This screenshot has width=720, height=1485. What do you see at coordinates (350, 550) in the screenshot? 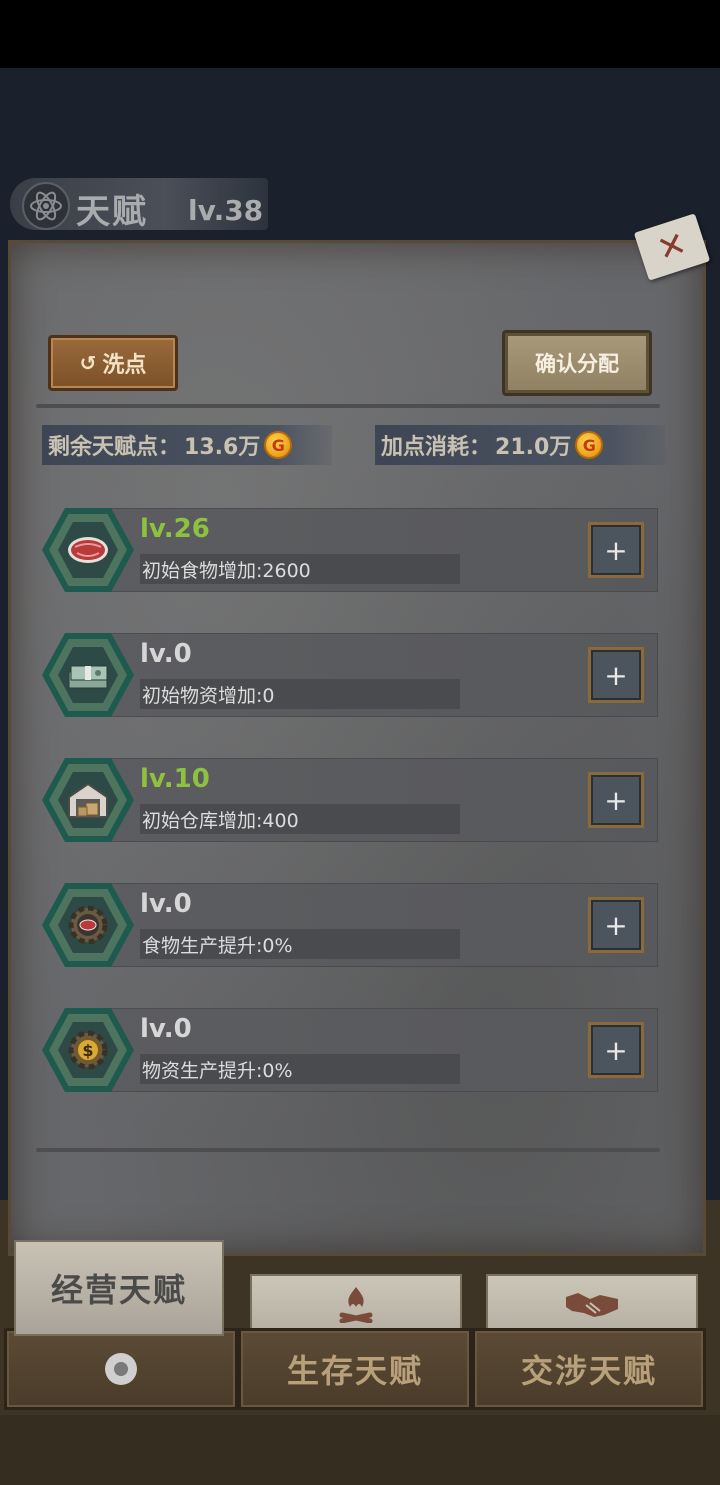
I see `talent-row: lv.26 初始食物增加:2600 +` at bounding box center [350, 550].